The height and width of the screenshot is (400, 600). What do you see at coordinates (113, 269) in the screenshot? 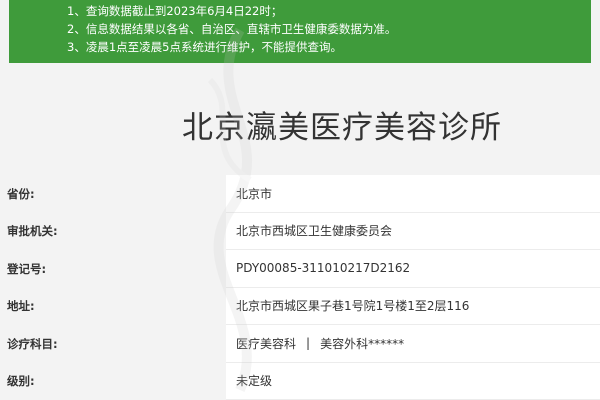
I see `field-label: 登记号:` at bounding box center [113, 269].